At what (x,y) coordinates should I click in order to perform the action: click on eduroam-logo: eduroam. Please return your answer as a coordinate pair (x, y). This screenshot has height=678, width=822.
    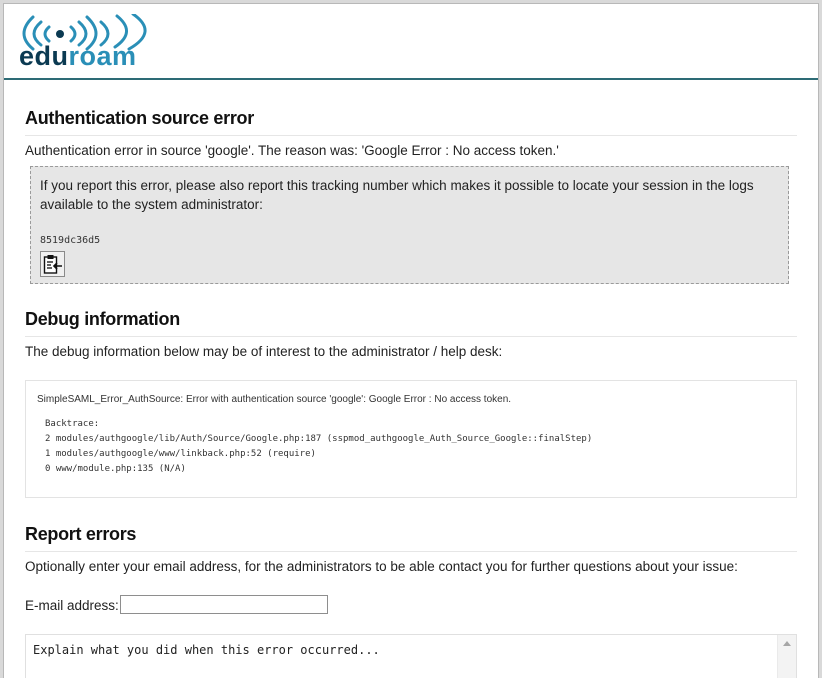
    Looking at the image, I should click on (91, 43).